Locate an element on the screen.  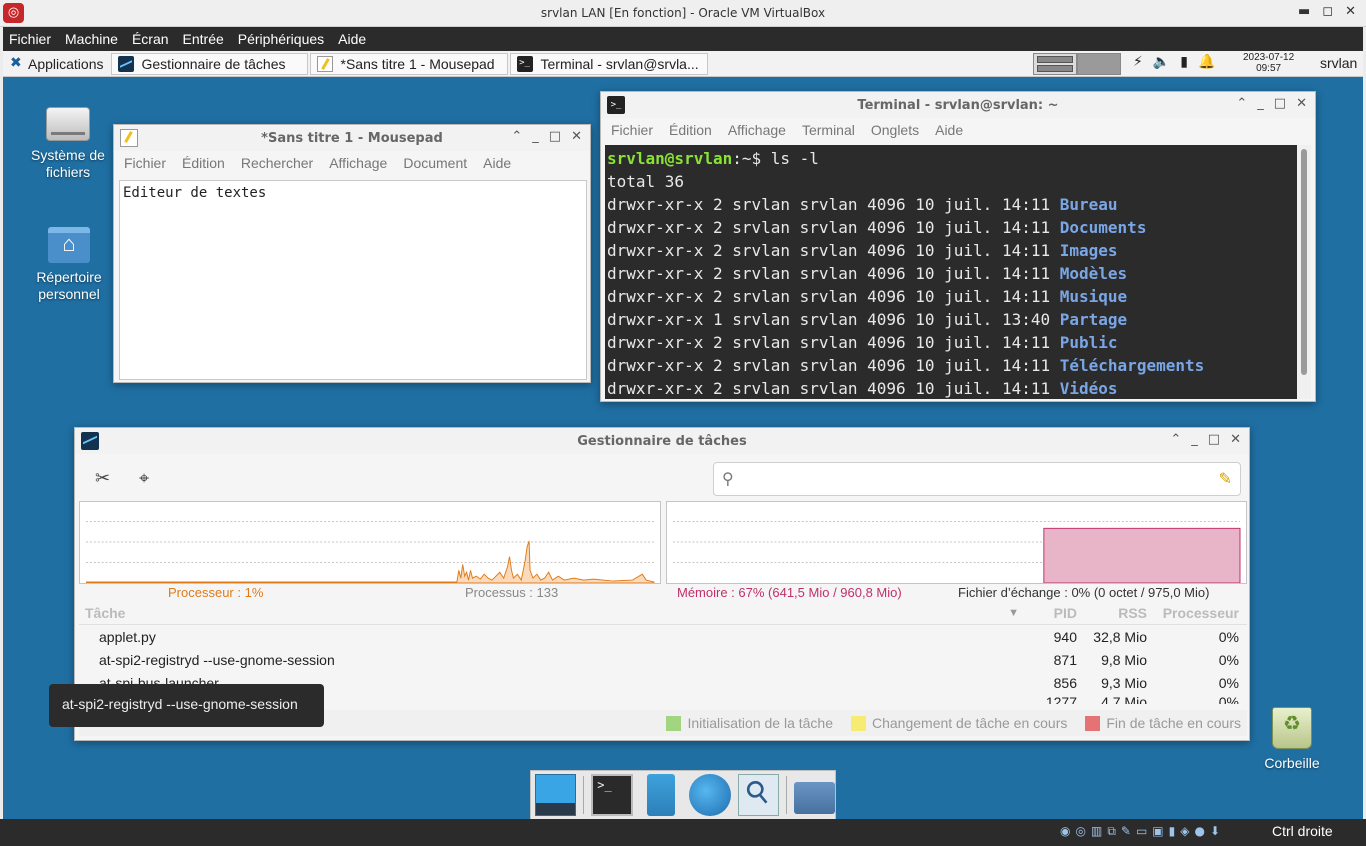
notification-bell-icon: 🔔 is located at coordinates (1206, 62).